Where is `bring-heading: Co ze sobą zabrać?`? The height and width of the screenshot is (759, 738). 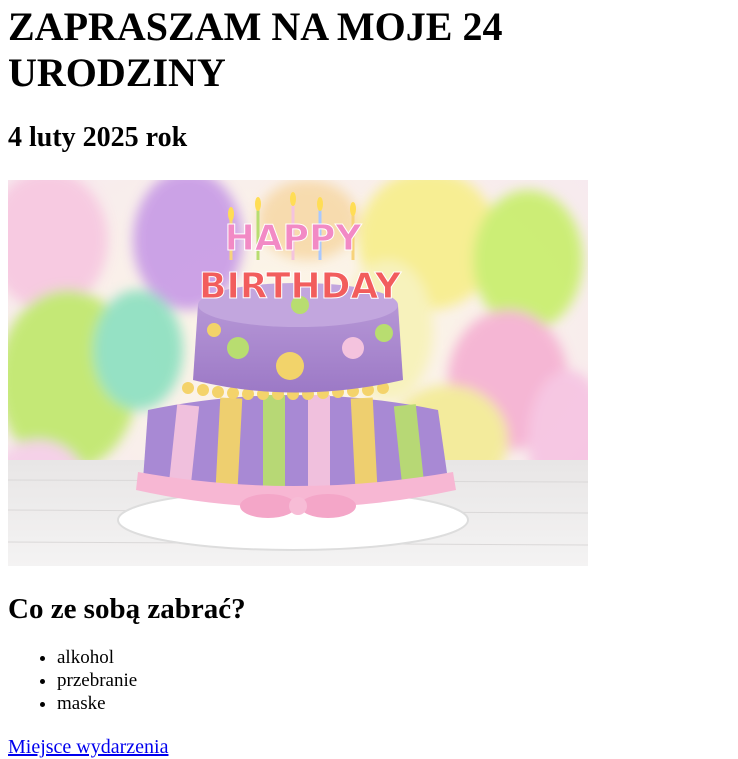 bring-heading: Co ze sobą zabrać? is located at coordinates (127, 609).